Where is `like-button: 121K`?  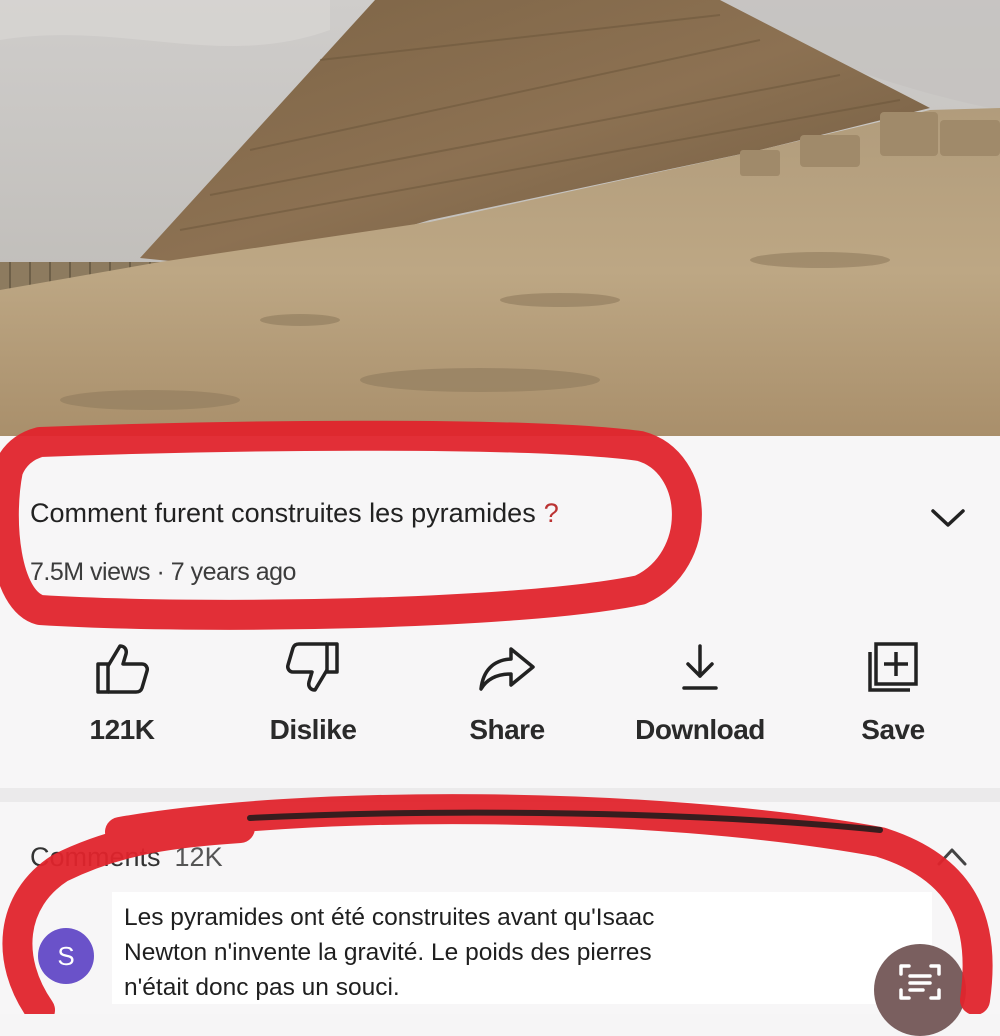 like-button: 121K is located at coordinates (122, 701).